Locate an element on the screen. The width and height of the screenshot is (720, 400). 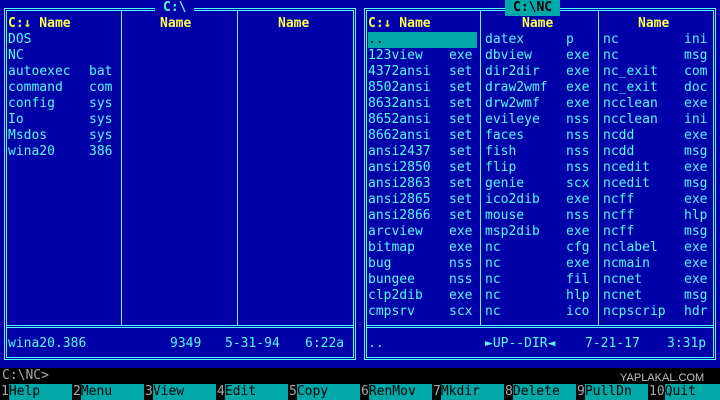
file-name: NC is located at coordinates (16, 56).